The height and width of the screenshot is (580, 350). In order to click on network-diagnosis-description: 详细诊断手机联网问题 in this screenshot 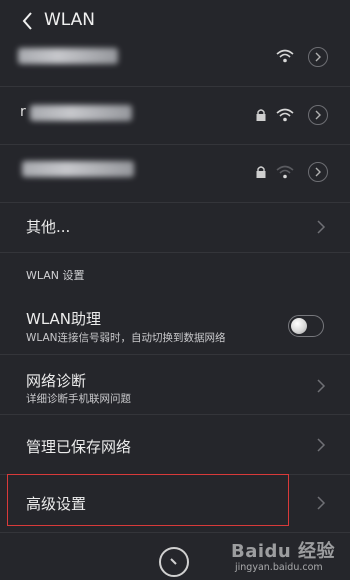, I will do `click(78, 399)`.